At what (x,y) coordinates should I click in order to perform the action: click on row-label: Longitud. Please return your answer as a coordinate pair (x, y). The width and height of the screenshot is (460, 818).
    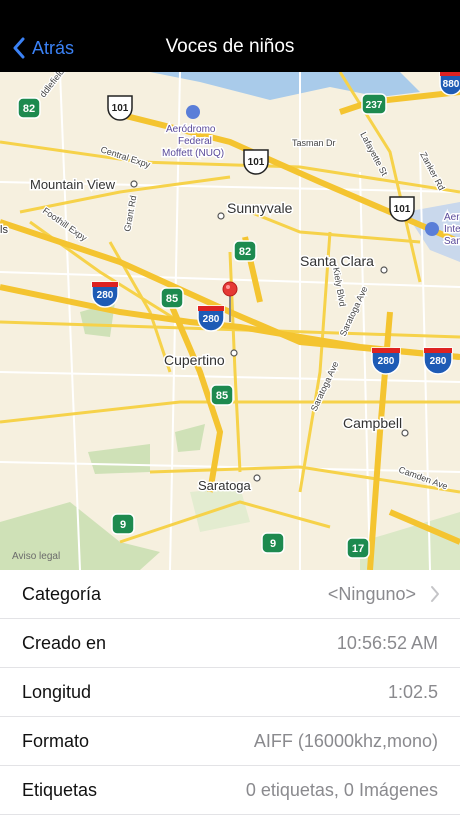
    Looking at the image, I should click on (57, 691).